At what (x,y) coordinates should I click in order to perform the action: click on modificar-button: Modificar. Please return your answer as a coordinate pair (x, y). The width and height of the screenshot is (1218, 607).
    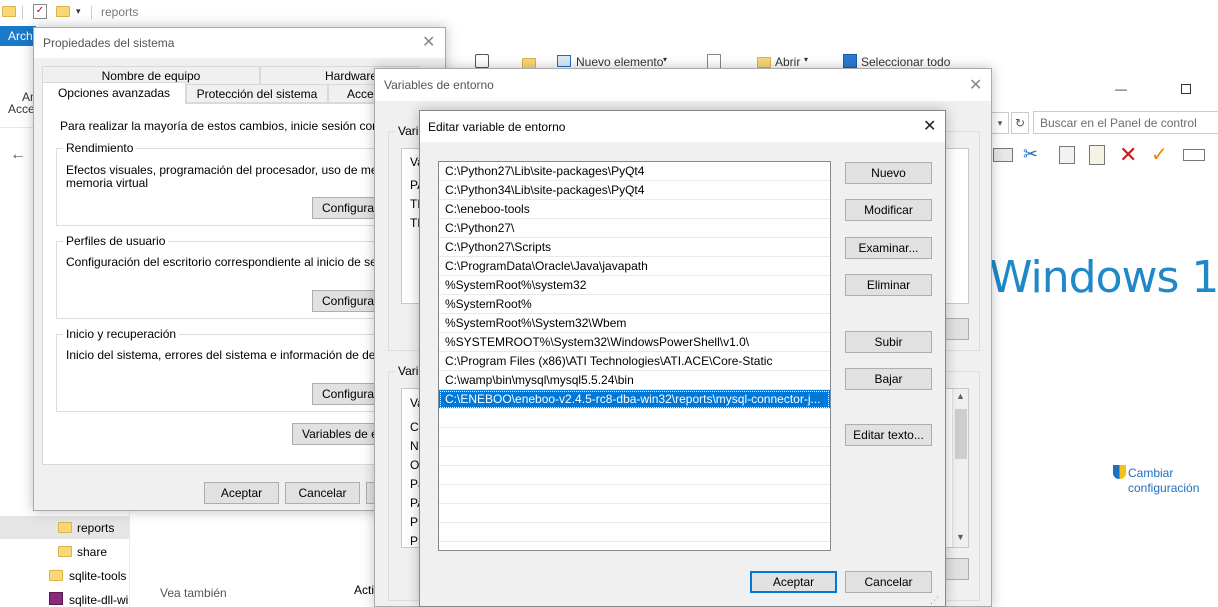
    Looking at the image, I should click on (888, 210).